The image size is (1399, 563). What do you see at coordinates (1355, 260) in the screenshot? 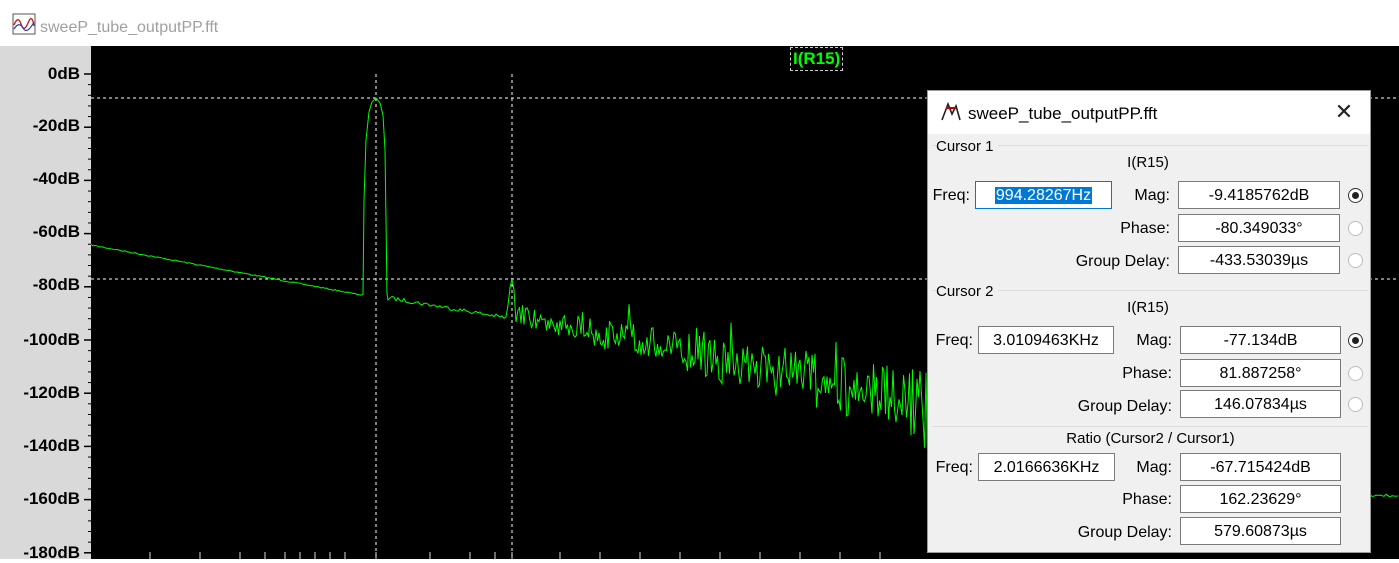
I see `cursor1-groupdelay-radio` at bounding box center [1355, 260].